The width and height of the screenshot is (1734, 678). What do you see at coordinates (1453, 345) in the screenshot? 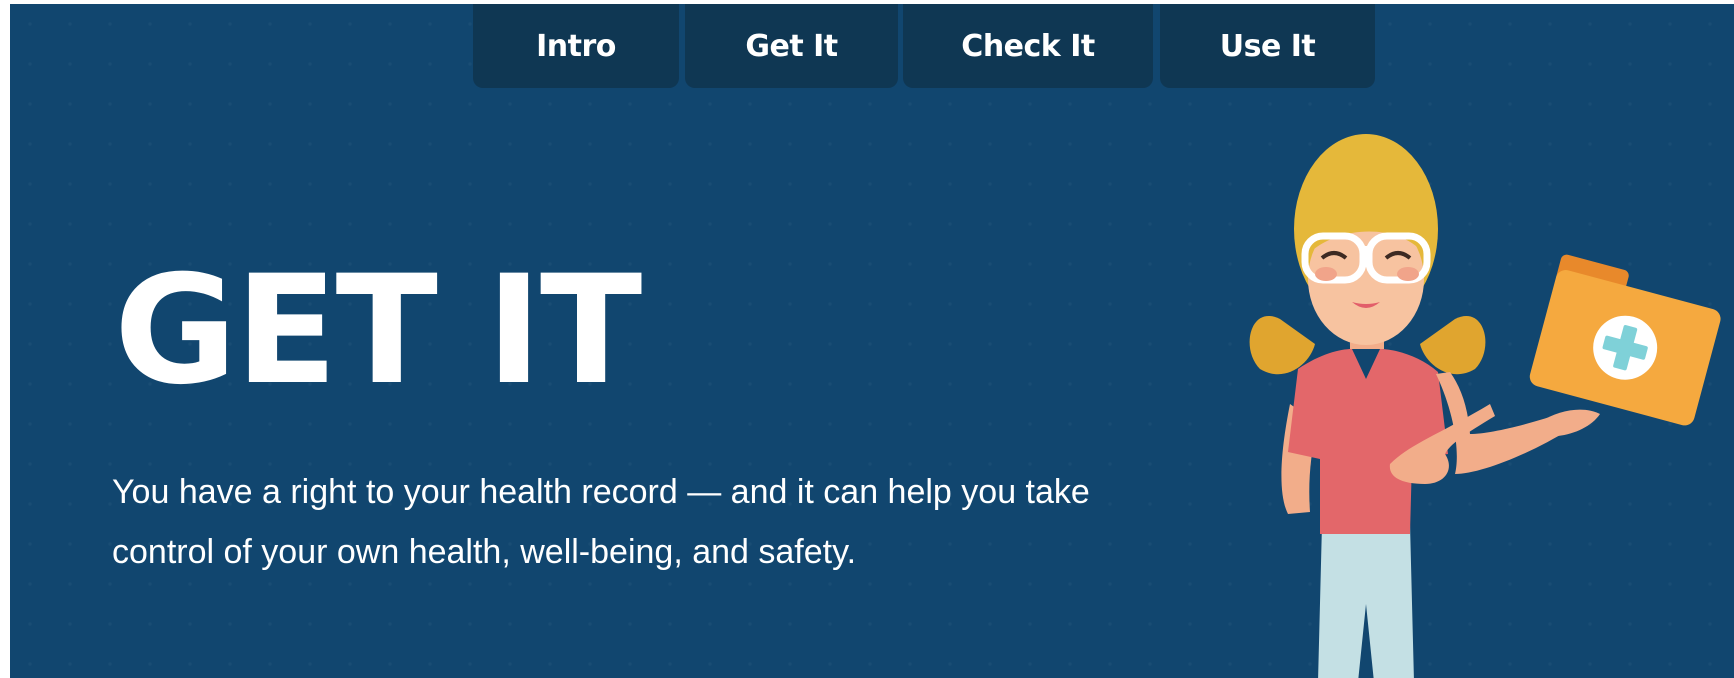
I see `right-pigtail` at bounding box center [1453, 345].